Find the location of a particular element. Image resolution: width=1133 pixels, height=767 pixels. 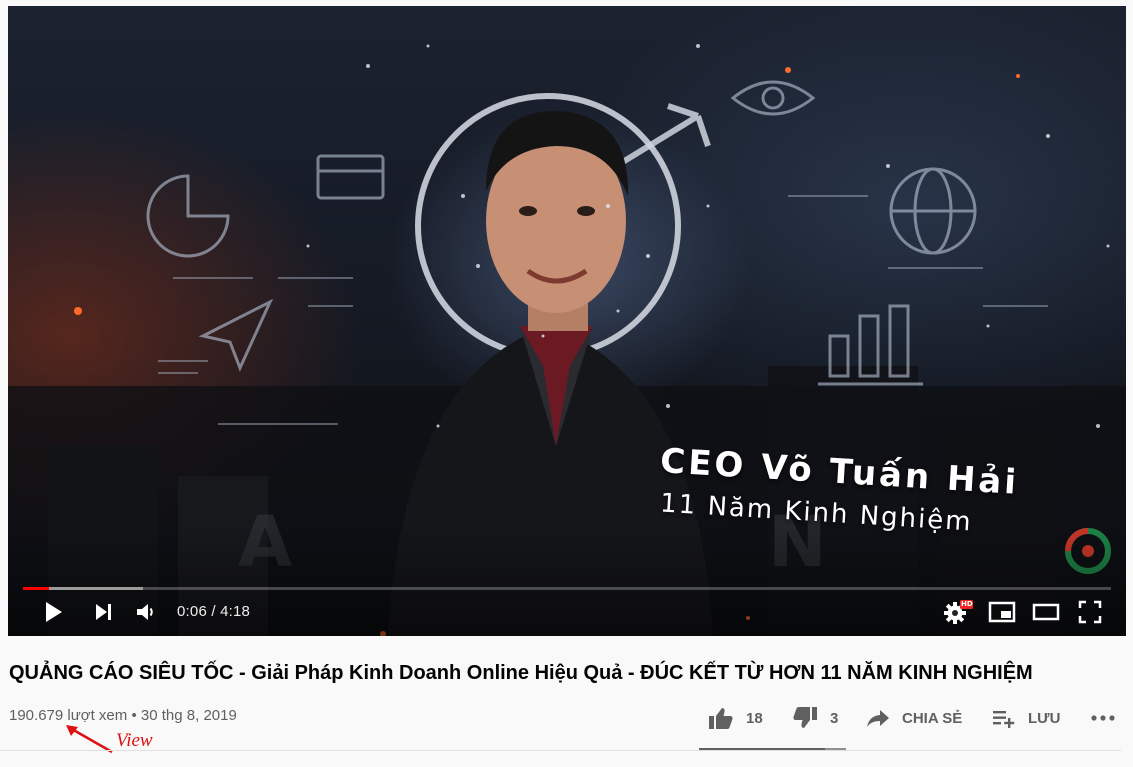

next-button is located at coordinates (104, 612).